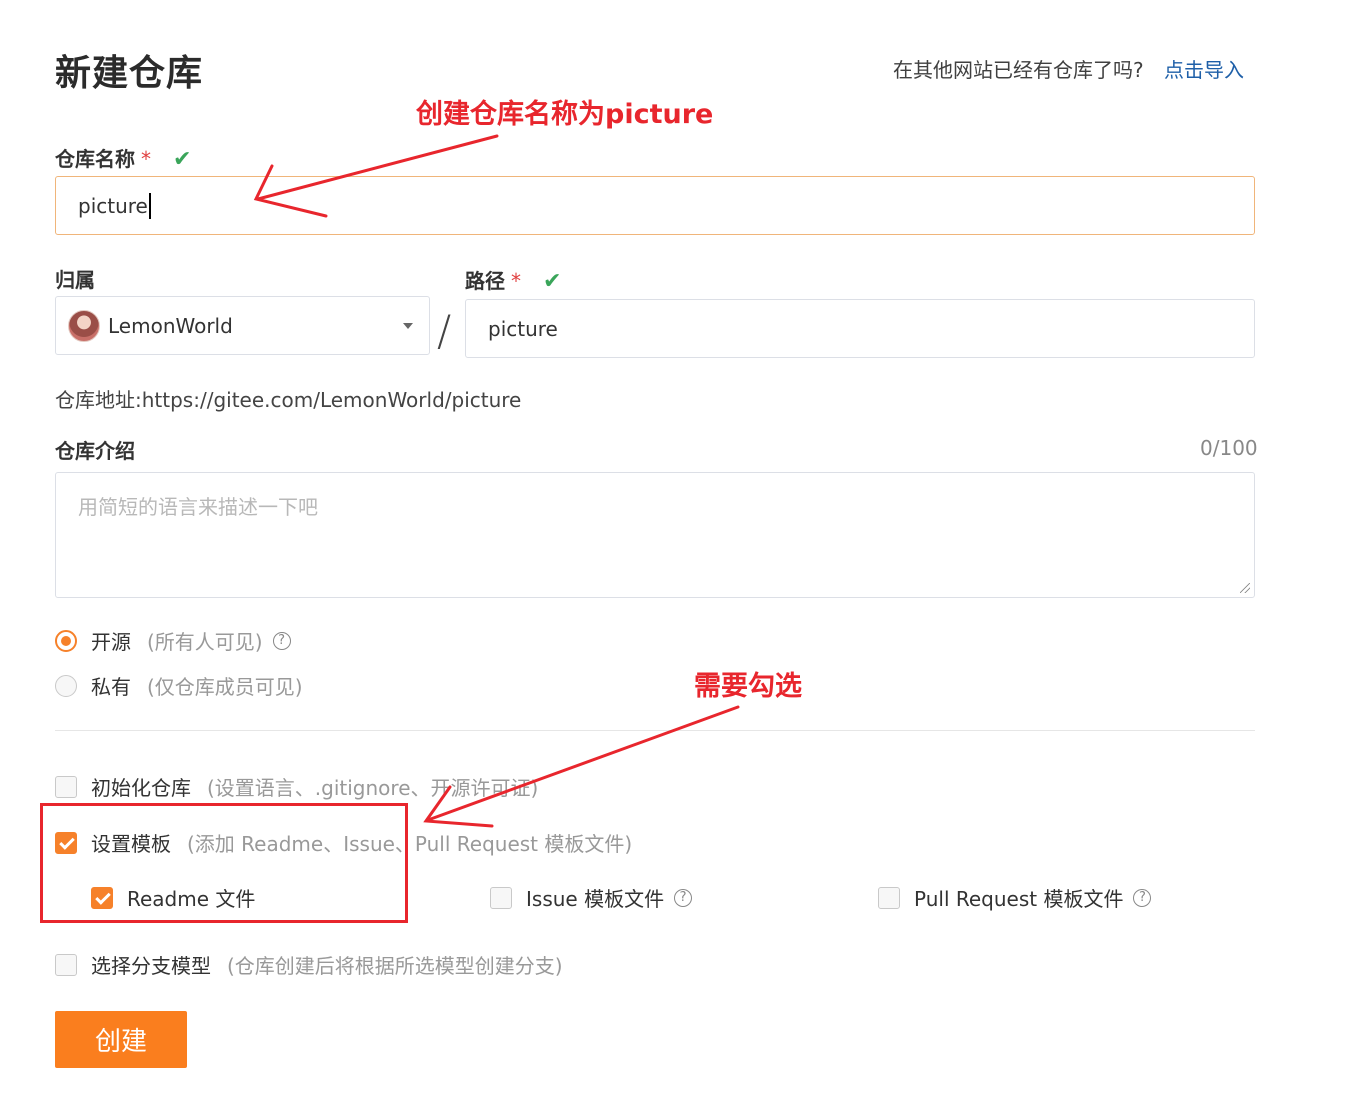 The width and height of the screenshot is (1364, 1110). Describe the element at coordinates (66, 685) in the screenshot. I see `radio-private` at that location.